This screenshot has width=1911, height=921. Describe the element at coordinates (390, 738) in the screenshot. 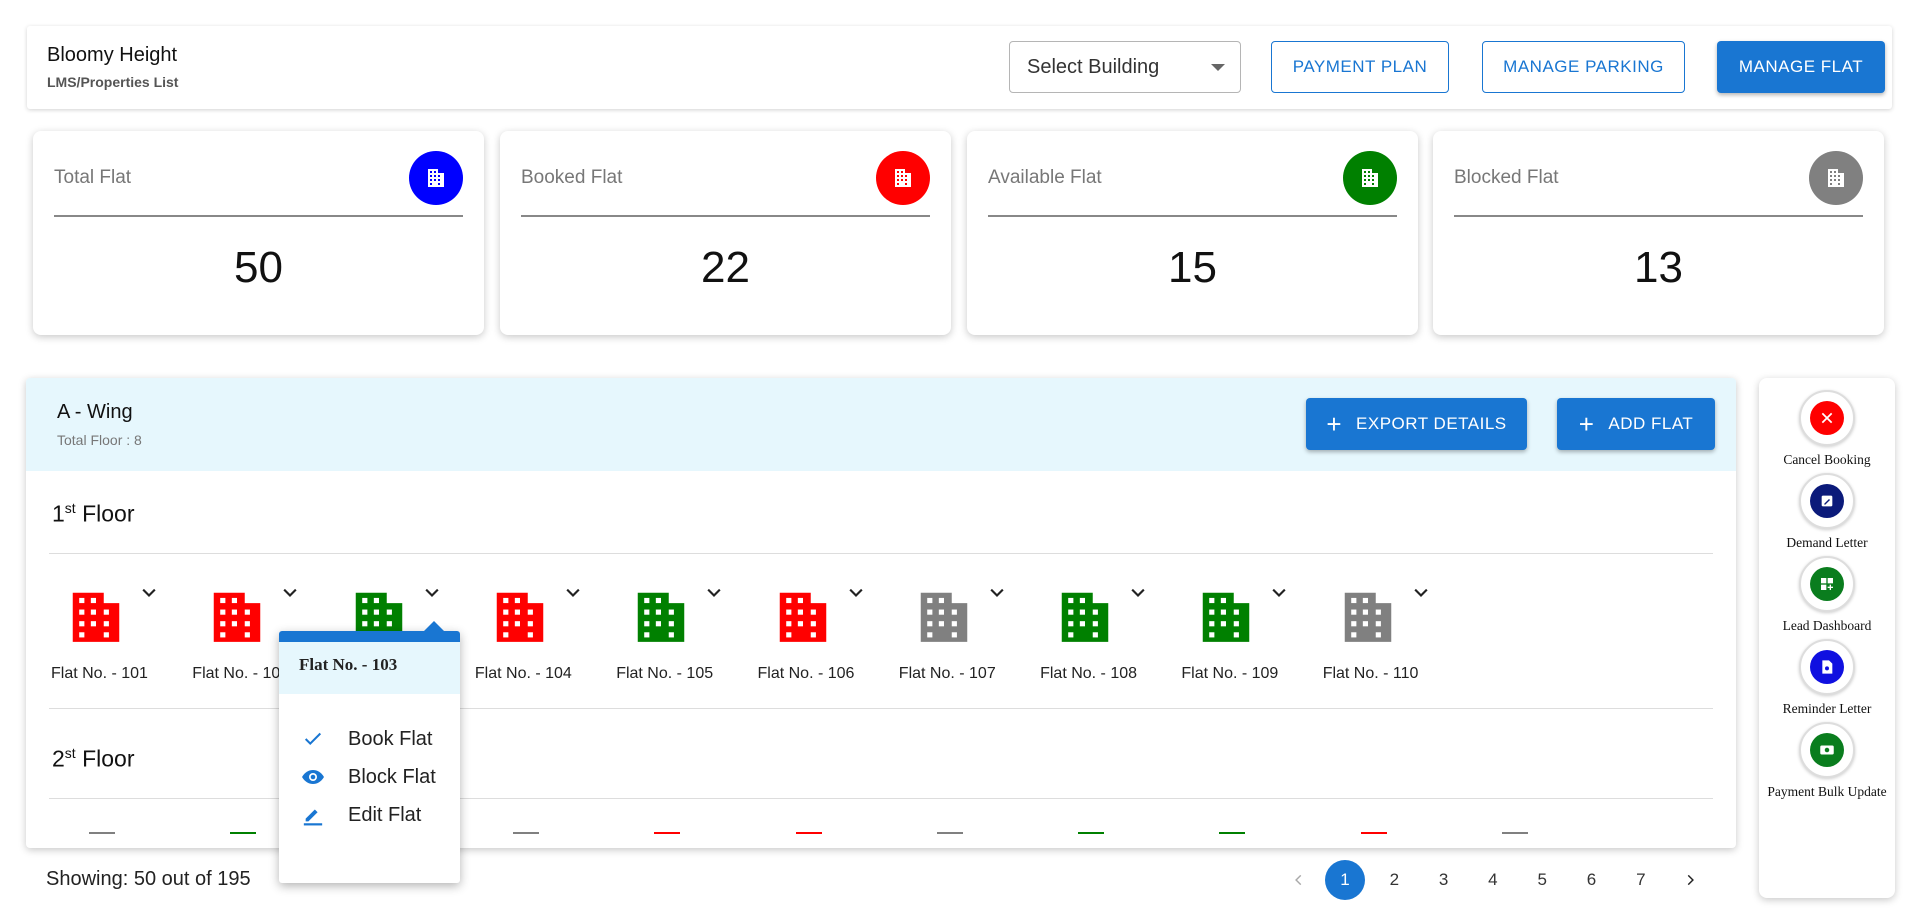

I see `book-flat-label: Book Flat` at that location.